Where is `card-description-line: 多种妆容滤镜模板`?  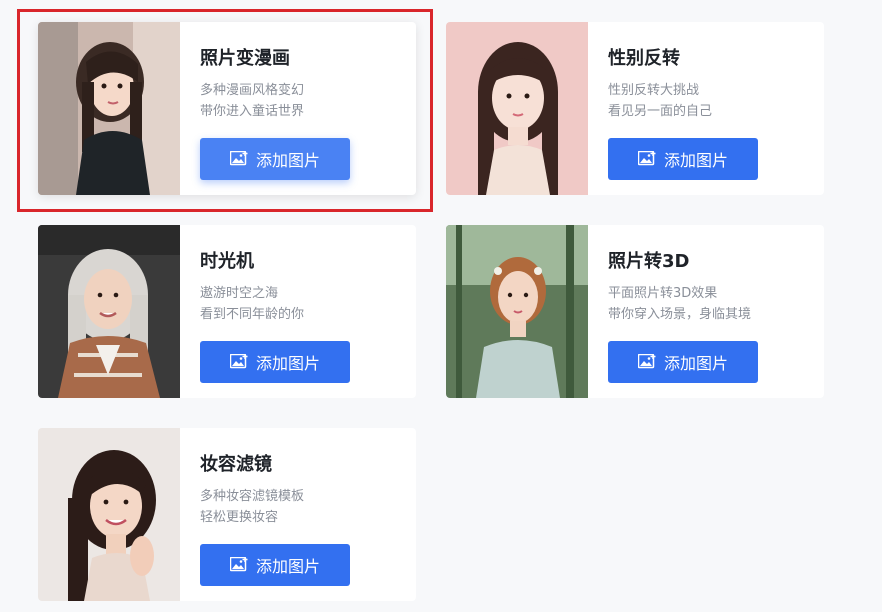
card-description-line: 多种妆容滤镜模板 is located at coordinates (252, 496).